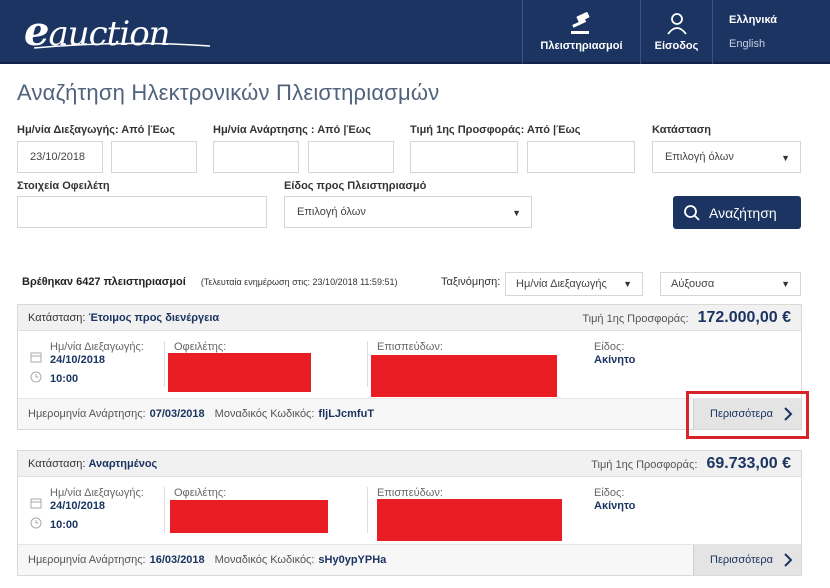  What do you see at coordinates (117, 33) in the screenshot?
I see `eauction-logo: eauction` at bounding box center [117, 33].